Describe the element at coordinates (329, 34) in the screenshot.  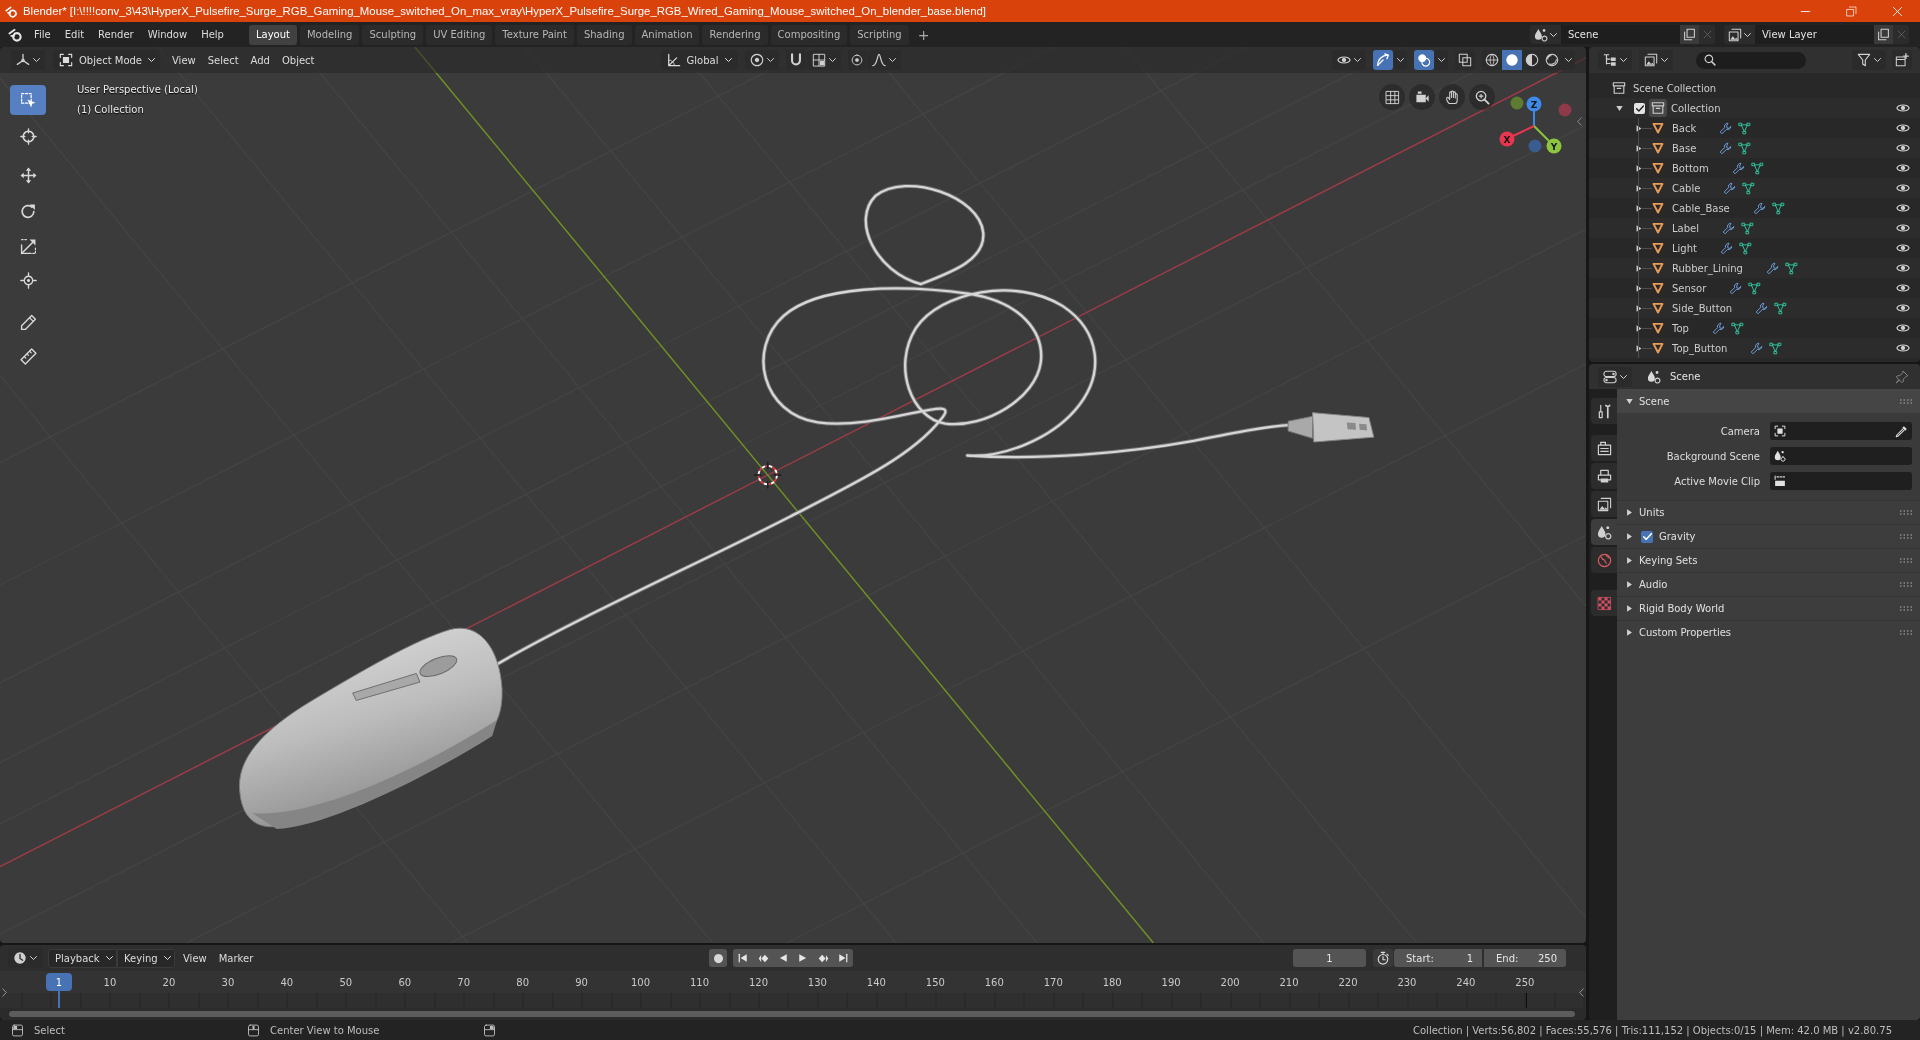
I see `workspace-tab: Modeling` at that location.